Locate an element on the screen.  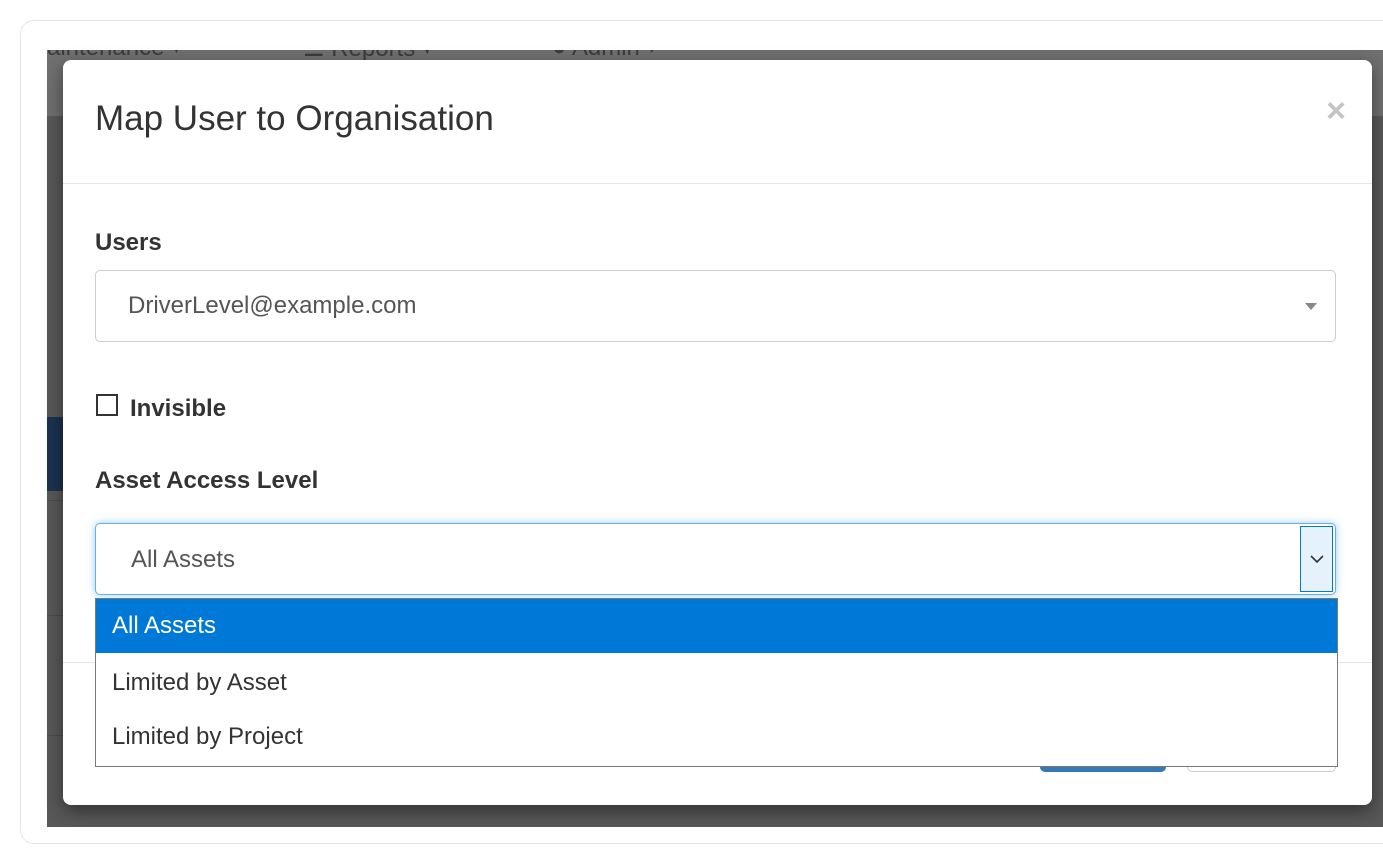
dropdown-toggle-button is located at coordinates (1316, 559).